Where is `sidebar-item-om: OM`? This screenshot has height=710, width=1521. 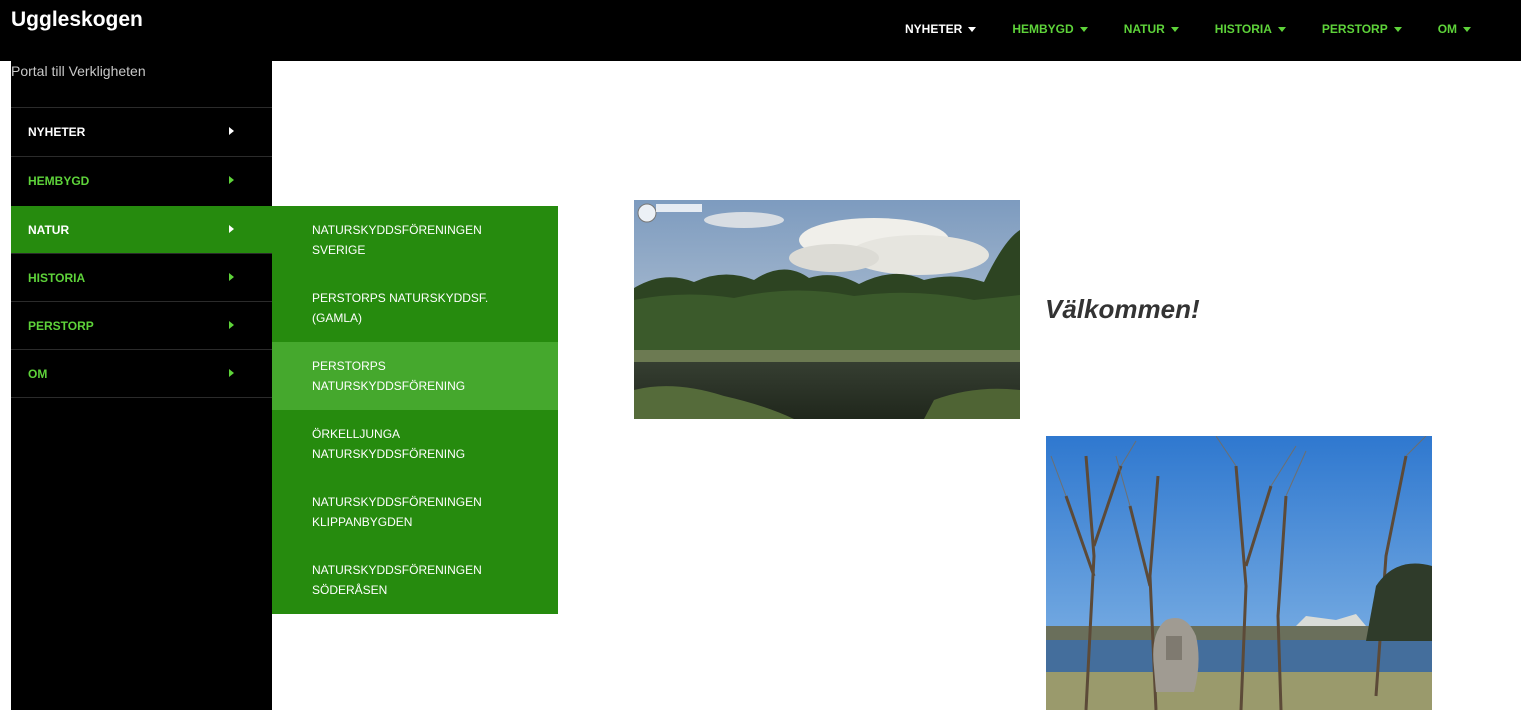
sidebar-item-om: OM is located at coordinates (141, 373).